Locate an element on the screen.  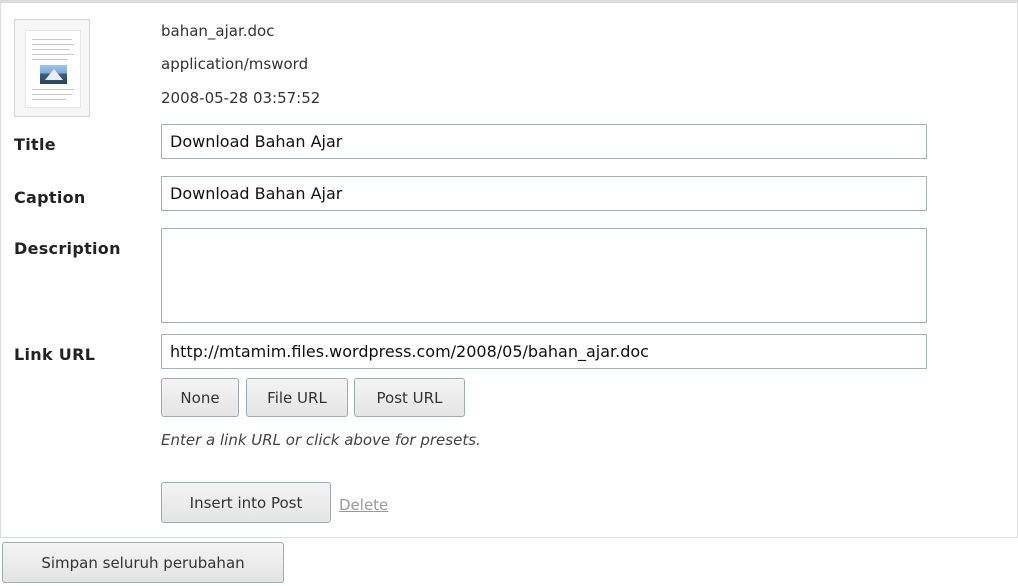
link-url-input is located at coordinates (544, 351).